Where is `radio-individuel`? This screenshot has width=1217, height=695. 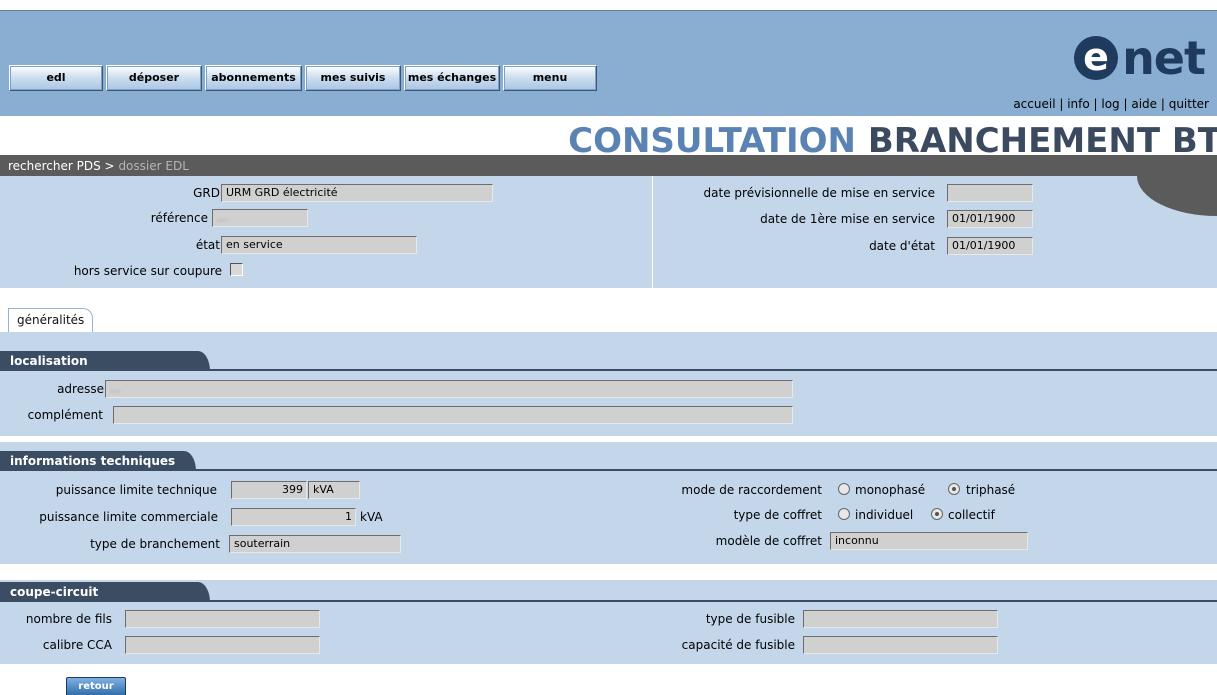 radio-individuel is located at coordinates (844, 514).